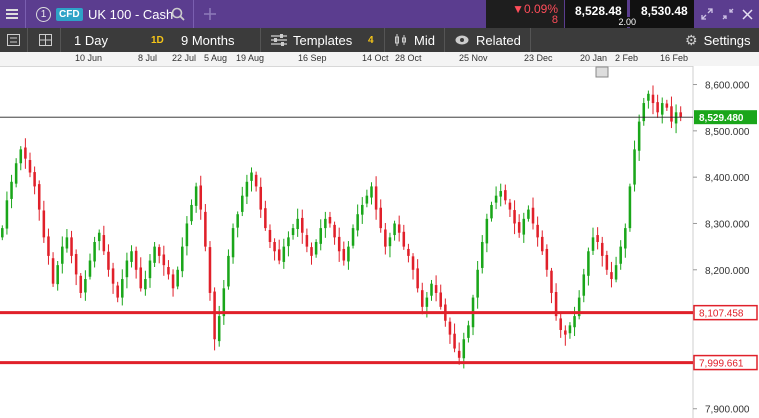 Image resolution: width=759 pixels, height=418 pixels. Describe the element at coordinates (13, 40) in the screenshot. I see `layout-list-icon` at that location.